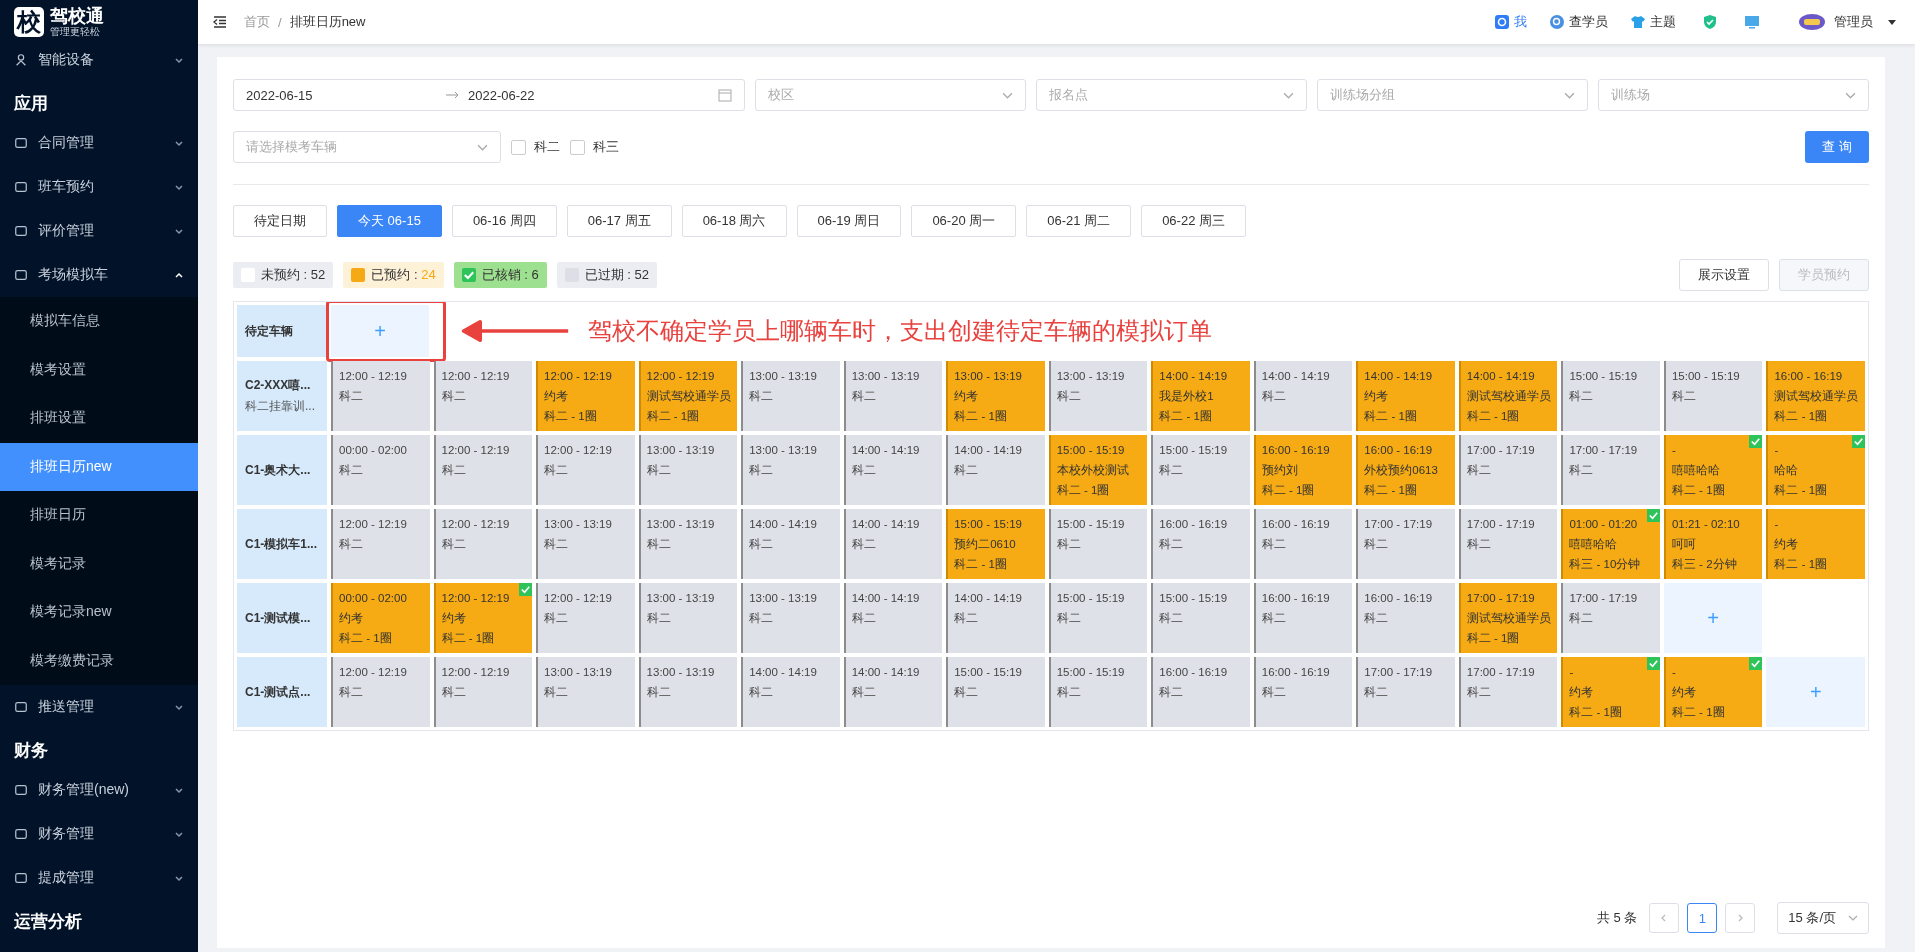 The height and width of the screenshot is (952, 1915). I want to click on avatar-icon, so click(1812, 22).